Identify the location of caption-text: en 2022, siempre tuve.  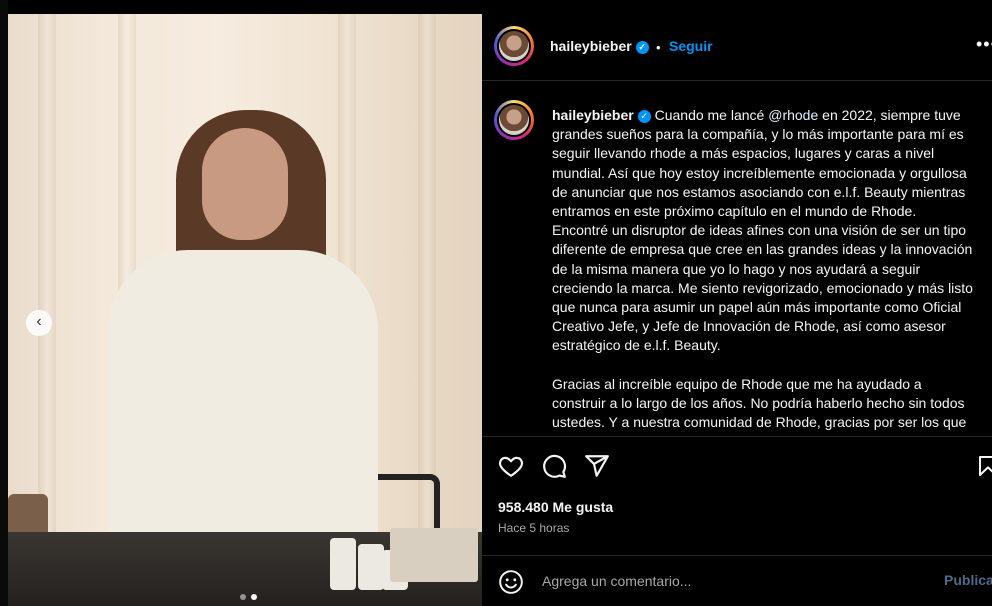
(889, 115).